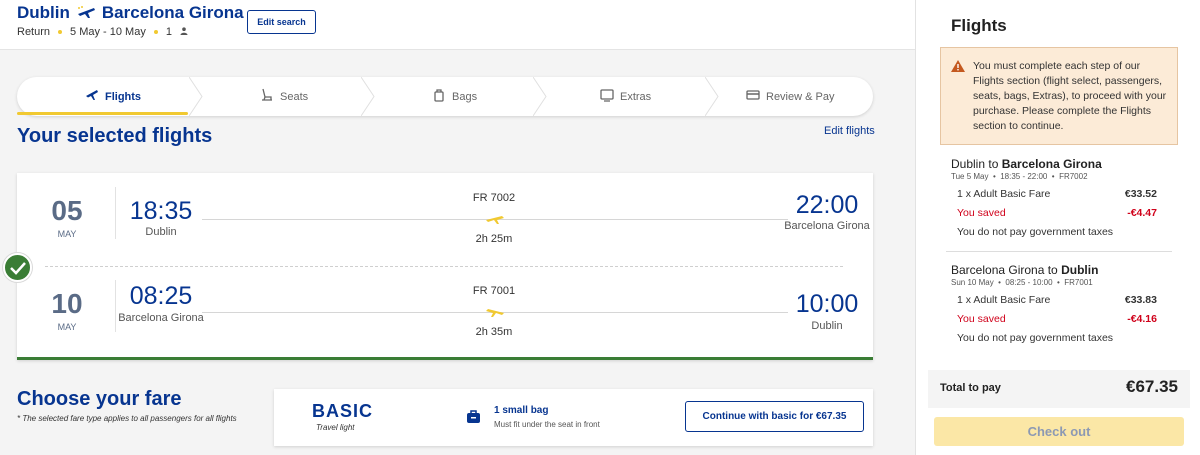  What do you see at coordinates (67, 210) in the screenshot?
I see `flight-day: 05` at bounding box center [67, 210].